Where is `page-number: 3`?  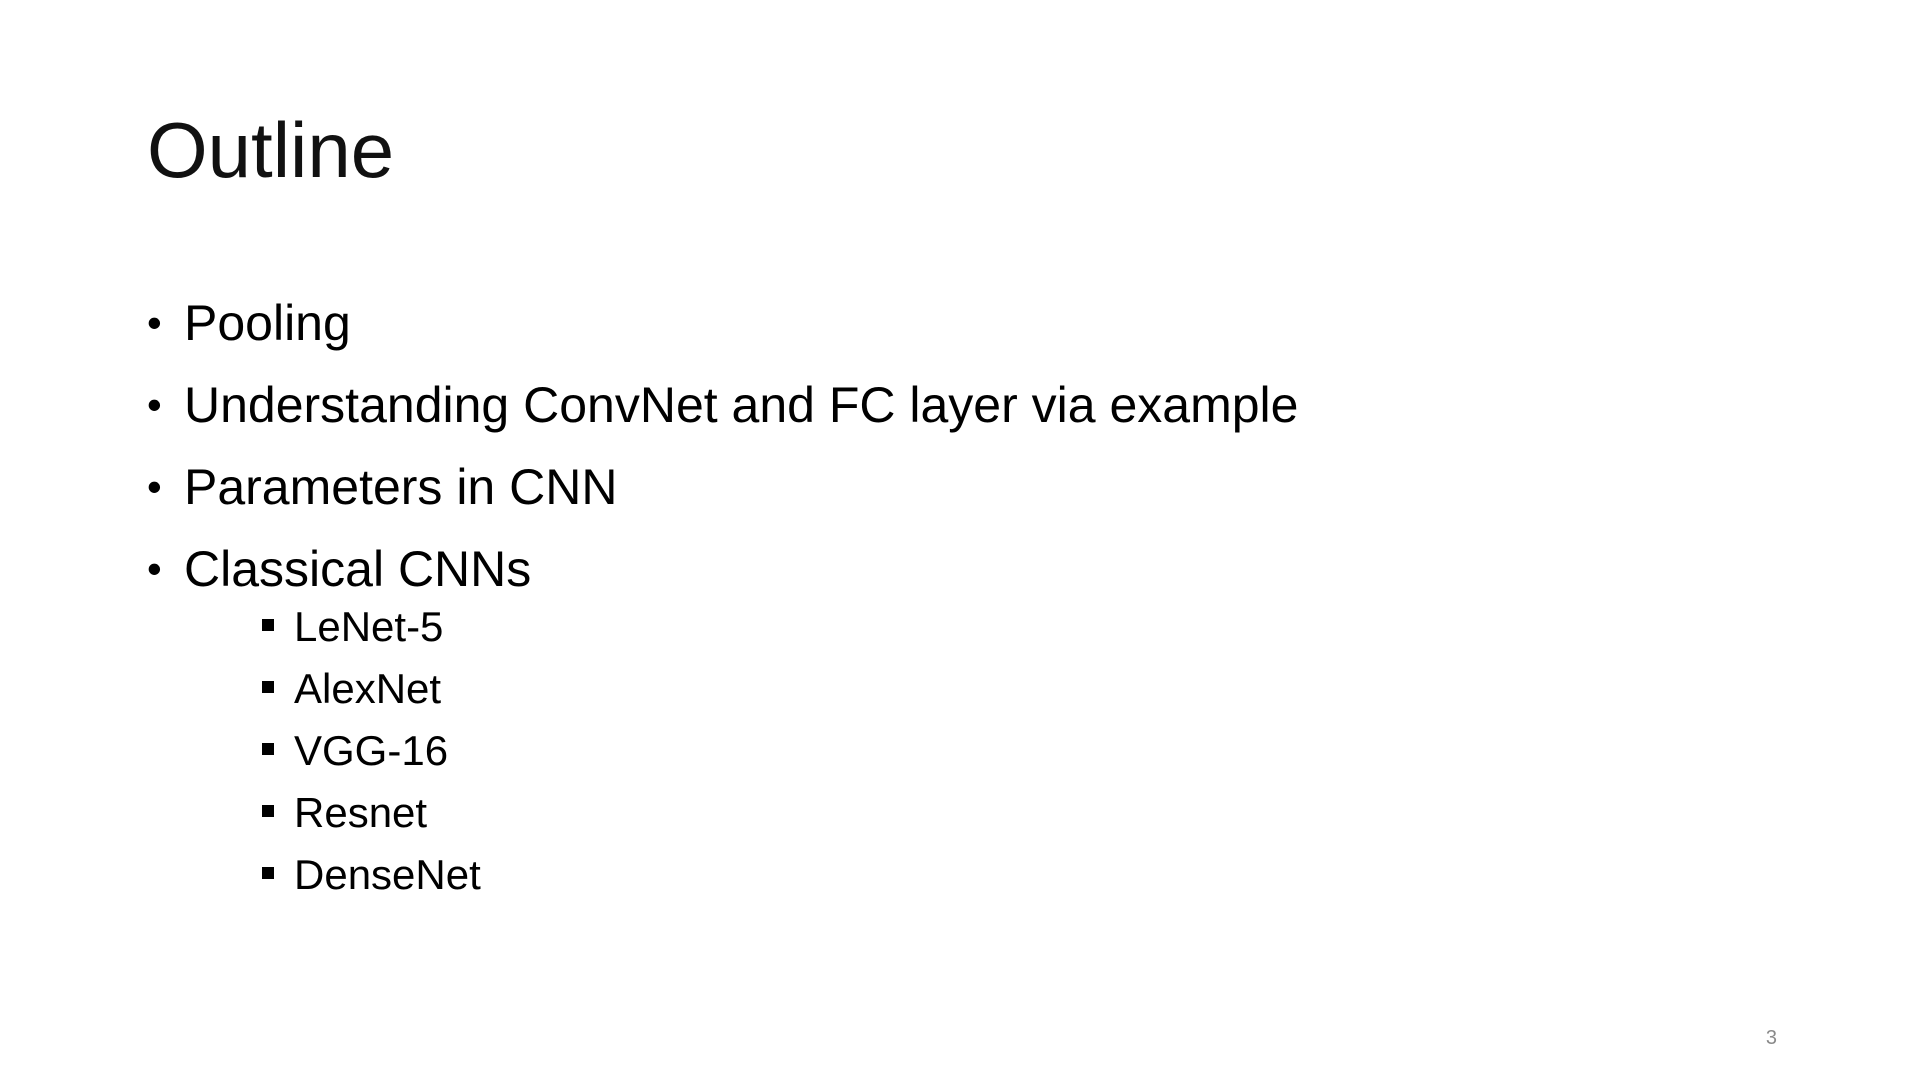 page-number: 3 is located at coordinates (1771, 1038).